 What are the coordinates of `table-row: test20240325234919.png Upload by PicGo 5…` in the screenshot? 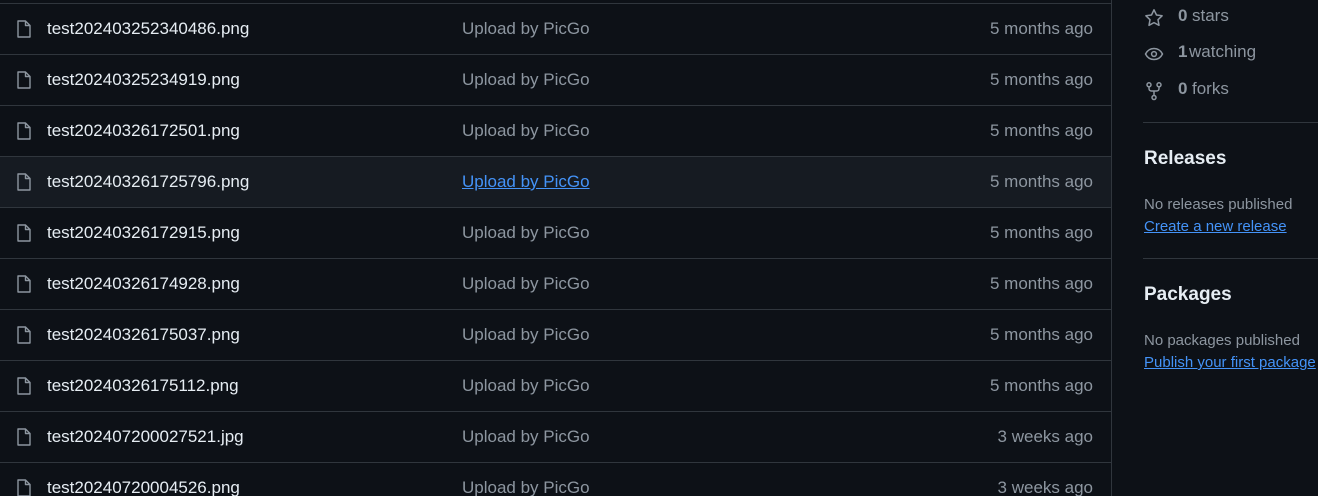 It's located at (555, 80).